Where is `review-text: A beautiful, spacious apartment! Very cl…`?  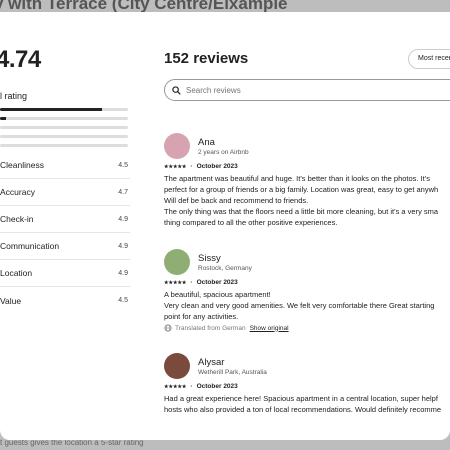 review-text: A beautiful, spacious apartment! Very cl… is located at coordinates (307, 305).